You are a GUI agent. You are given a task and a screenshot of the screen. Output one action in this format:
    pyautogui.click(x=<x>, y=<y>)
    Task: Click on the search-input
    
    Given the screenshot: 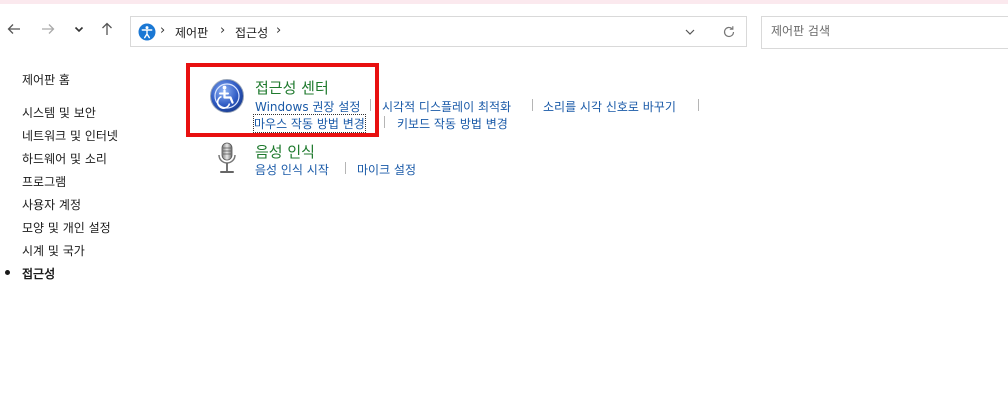 What is the action you would take?
    pyautogui.click(x=886, y=31)
    